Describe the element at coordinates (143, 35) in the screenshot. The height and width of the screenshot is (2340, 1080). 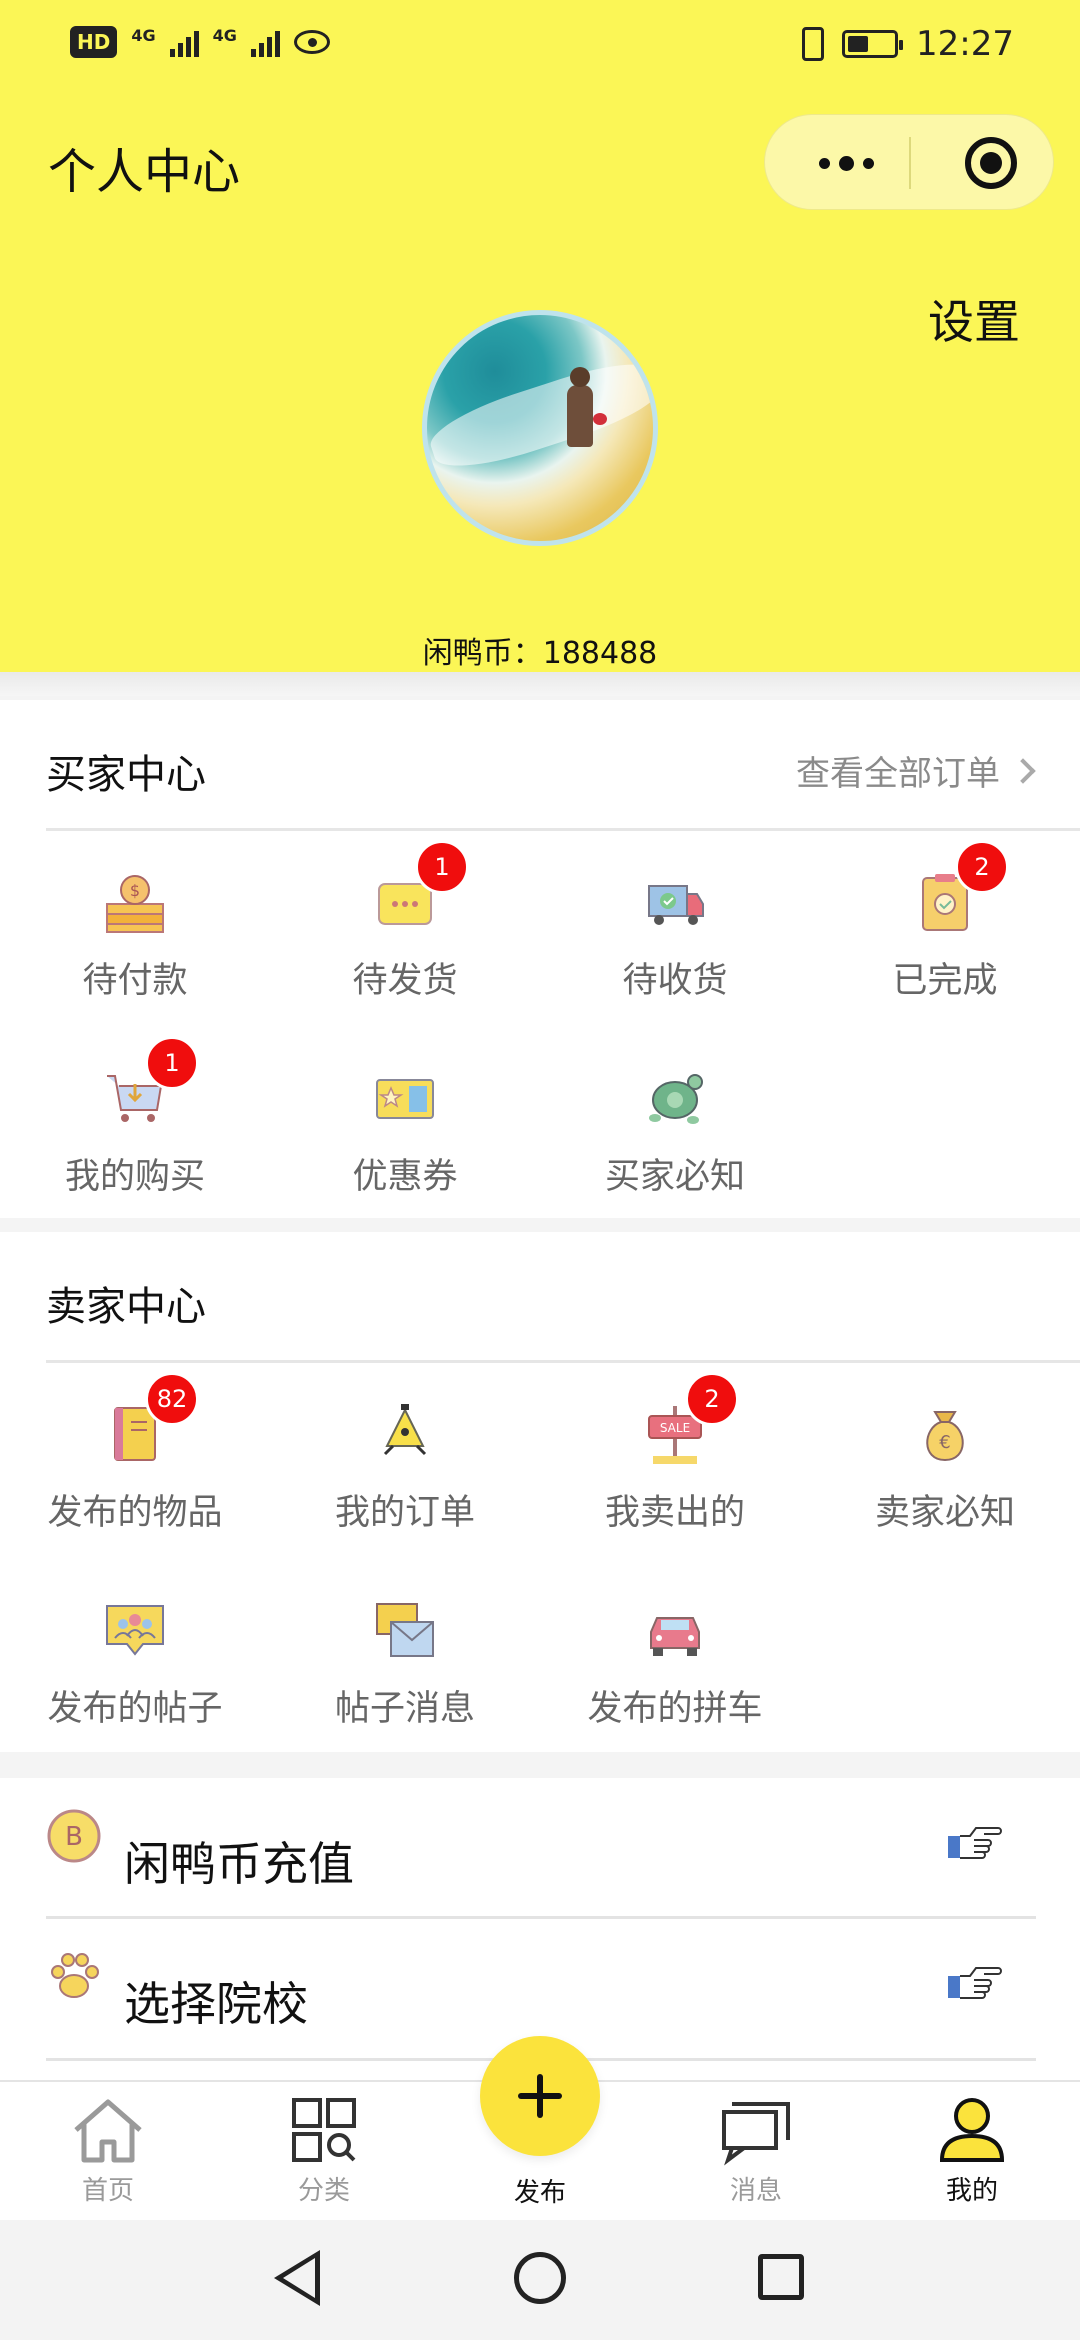
I see `network-type-1: 4G` at that location.